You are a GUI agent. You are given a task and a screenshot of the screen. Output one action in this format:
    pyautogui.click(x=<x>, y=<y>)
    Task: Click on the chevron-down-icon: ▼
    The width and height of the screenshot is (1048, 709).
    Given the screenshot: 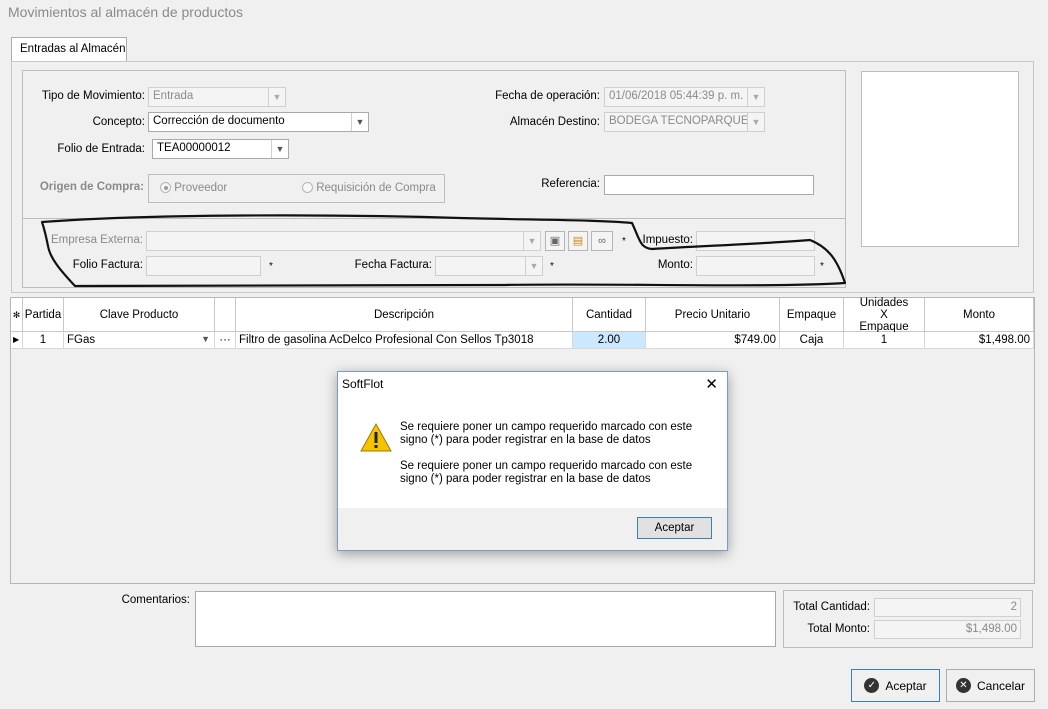 What is the action you would take?
    pyautogui.click(x=205, y=339)
    